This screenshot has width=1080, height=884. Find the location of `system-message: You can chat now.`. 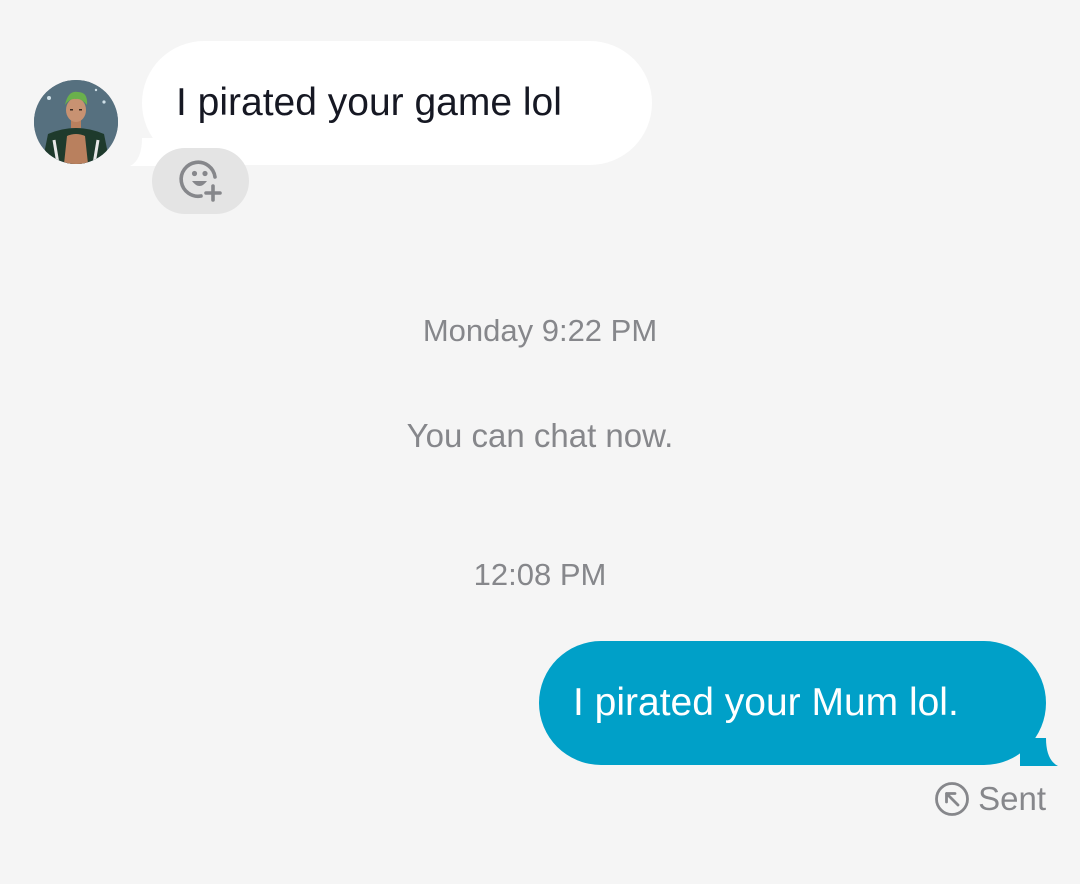

system-message: You can chat now. is located at coordinates (540, 435).